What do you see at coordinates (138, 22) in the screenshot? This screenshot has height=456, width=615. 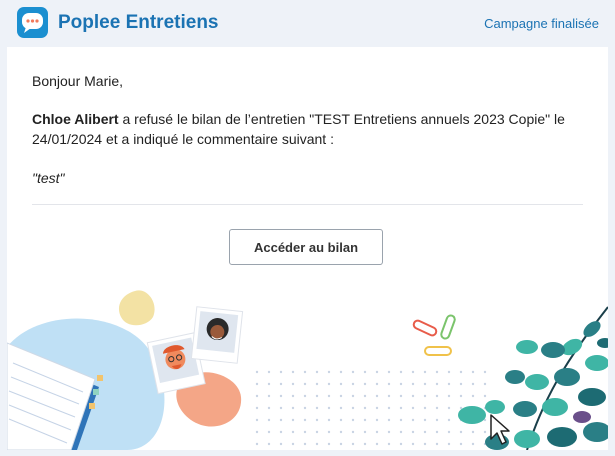 I see `app-title: Poplee Entretiens` at bounding box center [138, 22].